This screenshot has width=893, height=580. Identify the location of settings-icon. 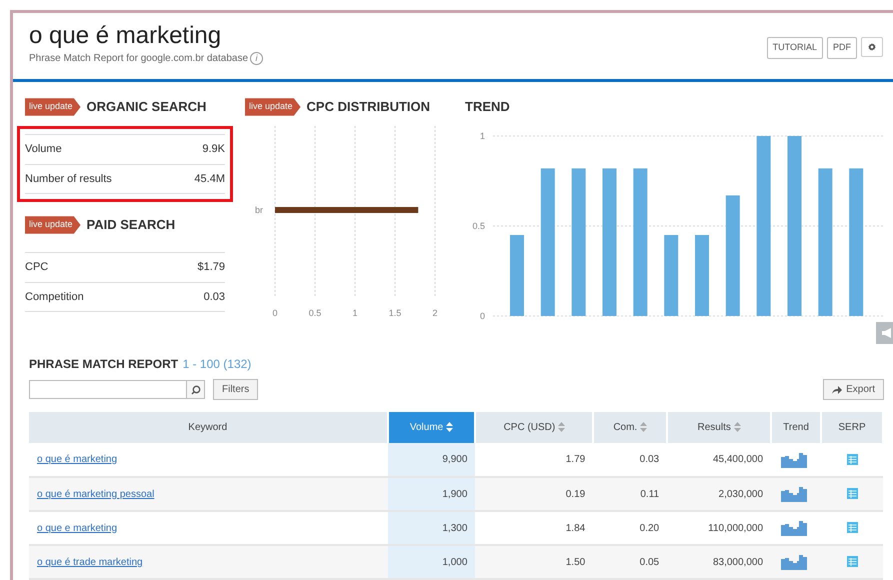
(872, 47).